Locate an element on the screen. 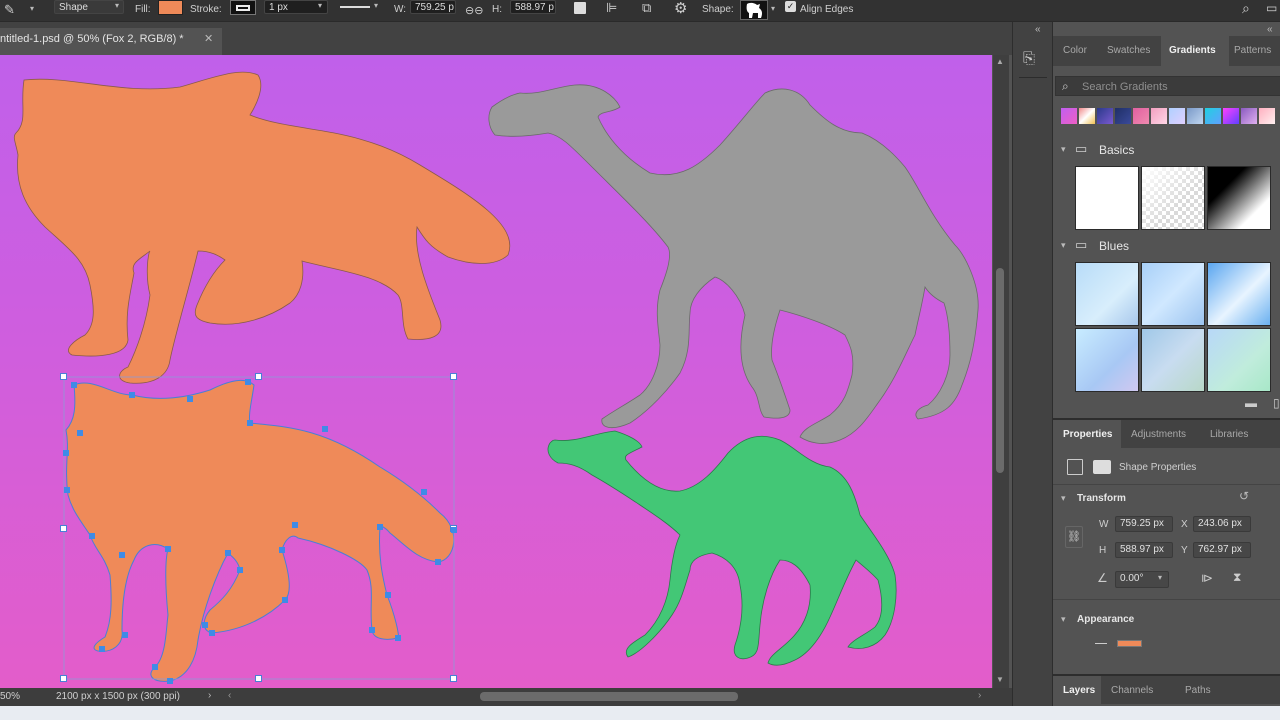  tab-adjustments: Adjustments is located at coordinates (1158, 435).